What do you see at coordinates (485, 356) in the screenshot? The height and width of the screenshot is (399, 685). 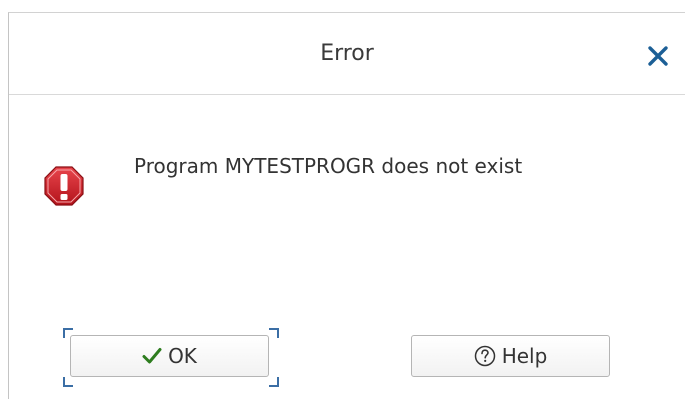 I see `question-circle-icon` at bounding box center [485, 356].